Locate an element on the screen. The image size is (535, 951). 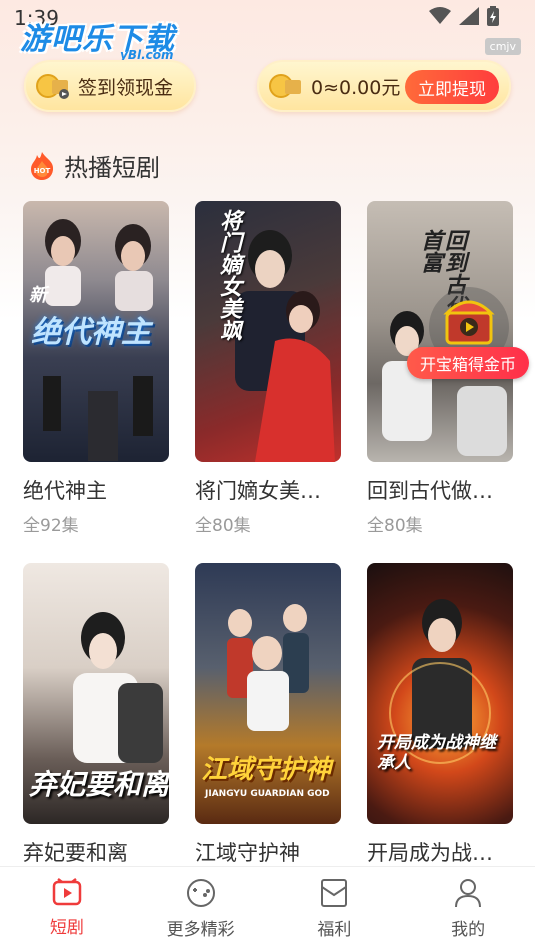
drama-poster: 弃妃要和离 is located at coordinates (96, 693).